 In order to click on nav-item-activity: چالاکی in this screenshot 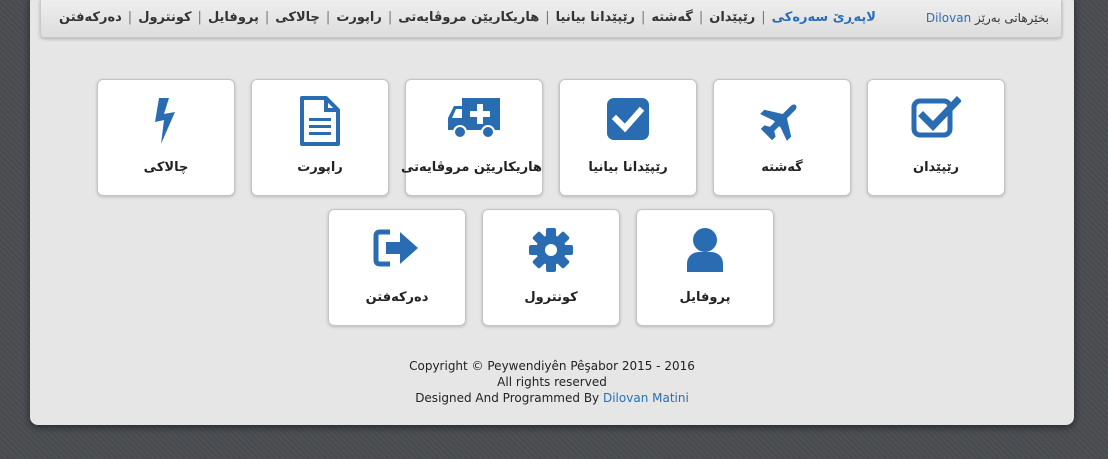, I will do `click(297, 17)`.